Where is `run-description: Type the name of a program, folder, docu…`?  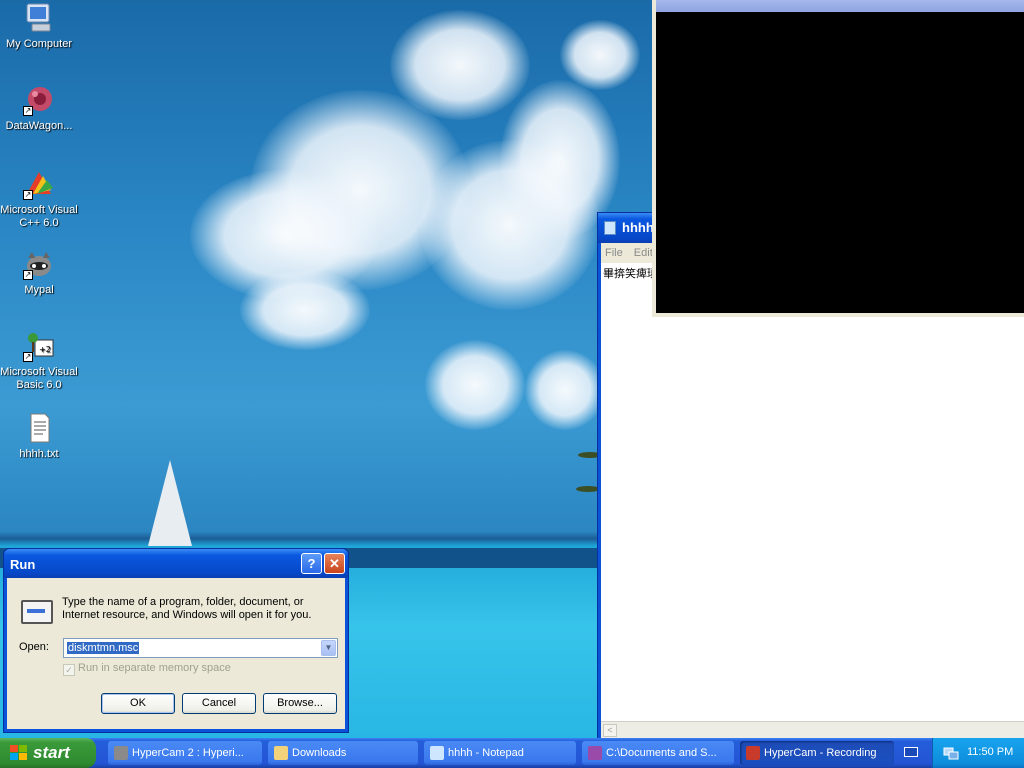
run-description: Type the name of a program, folder, docu… is located at coordinates (187, 608).